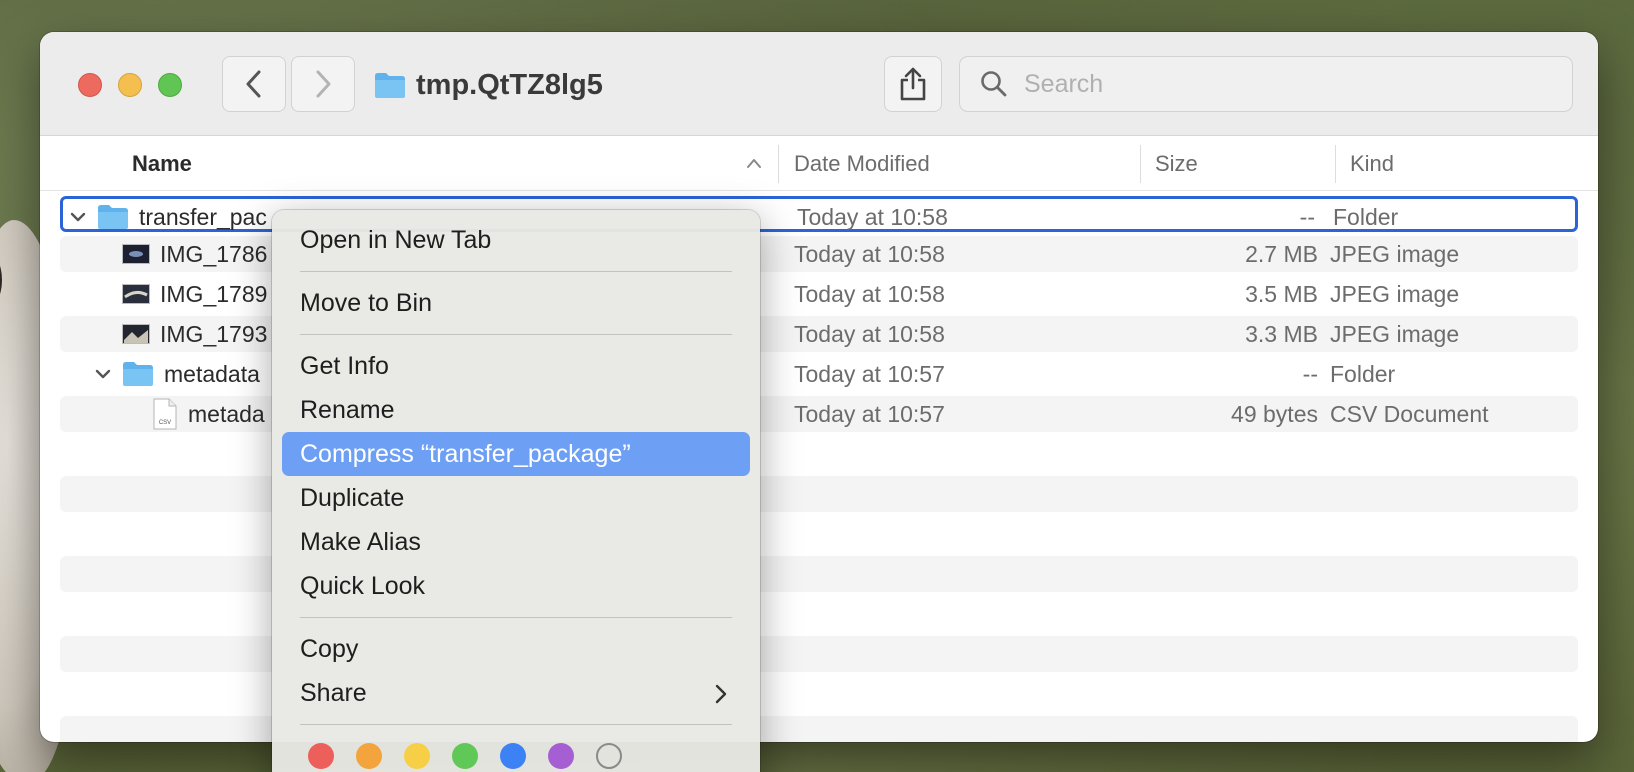  What do you see at coordinates (369, 756) in the screenshot?
I see `tag-orange` at bounding box center [369, 756].